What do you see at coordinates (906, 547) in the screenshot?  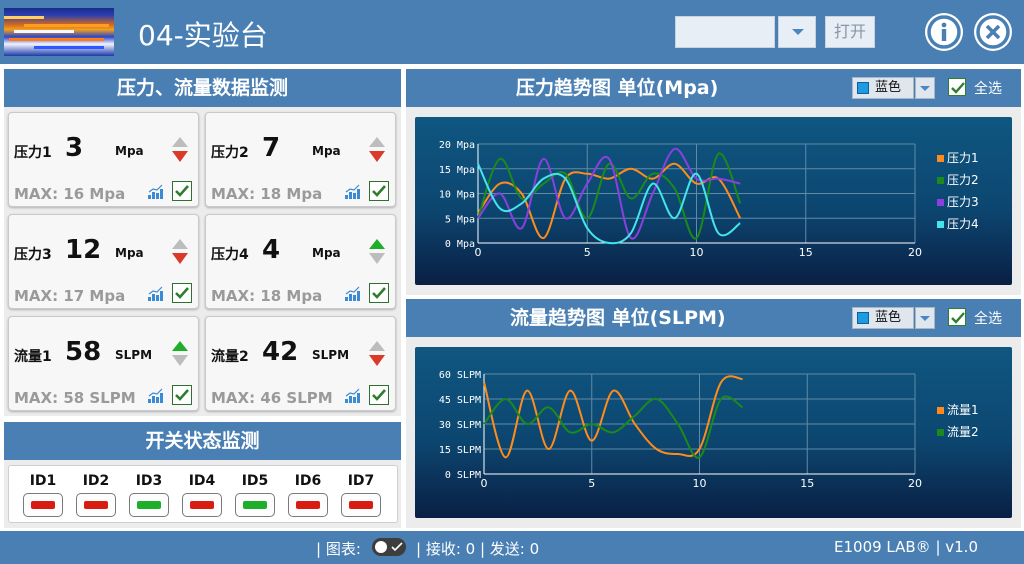 I see `brand-version: E1009 LAB® | v1.0` at bounding box center [906, 547].